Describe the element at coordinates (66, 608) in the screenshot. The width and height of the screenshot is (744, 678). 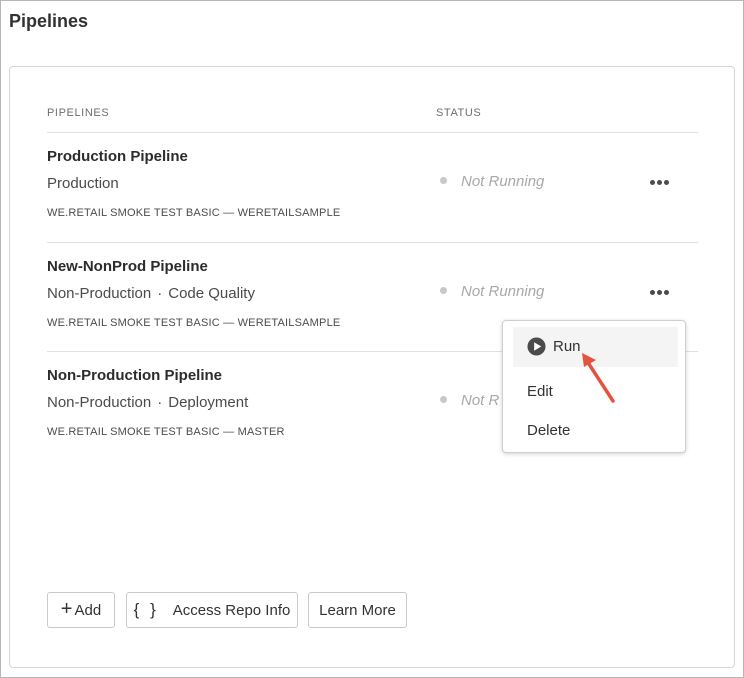
I see `plus-icon: +` at that location.